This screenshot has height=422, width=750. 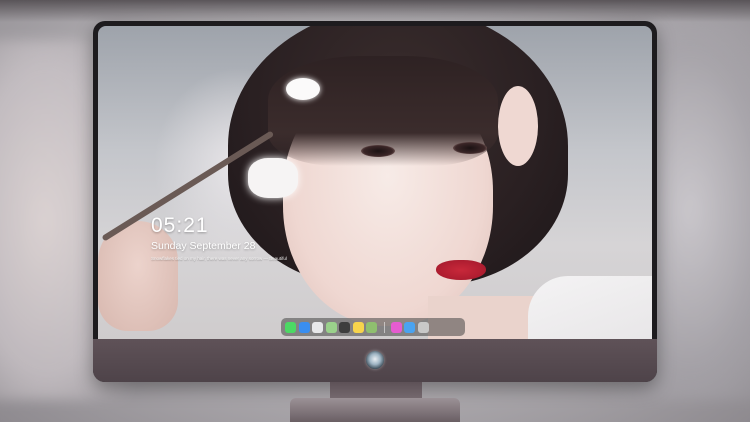 What do you see at coordinates (180, 225) in the screenshot?
I see `lock-clock: 05:21` at bounding box center [180, 225].